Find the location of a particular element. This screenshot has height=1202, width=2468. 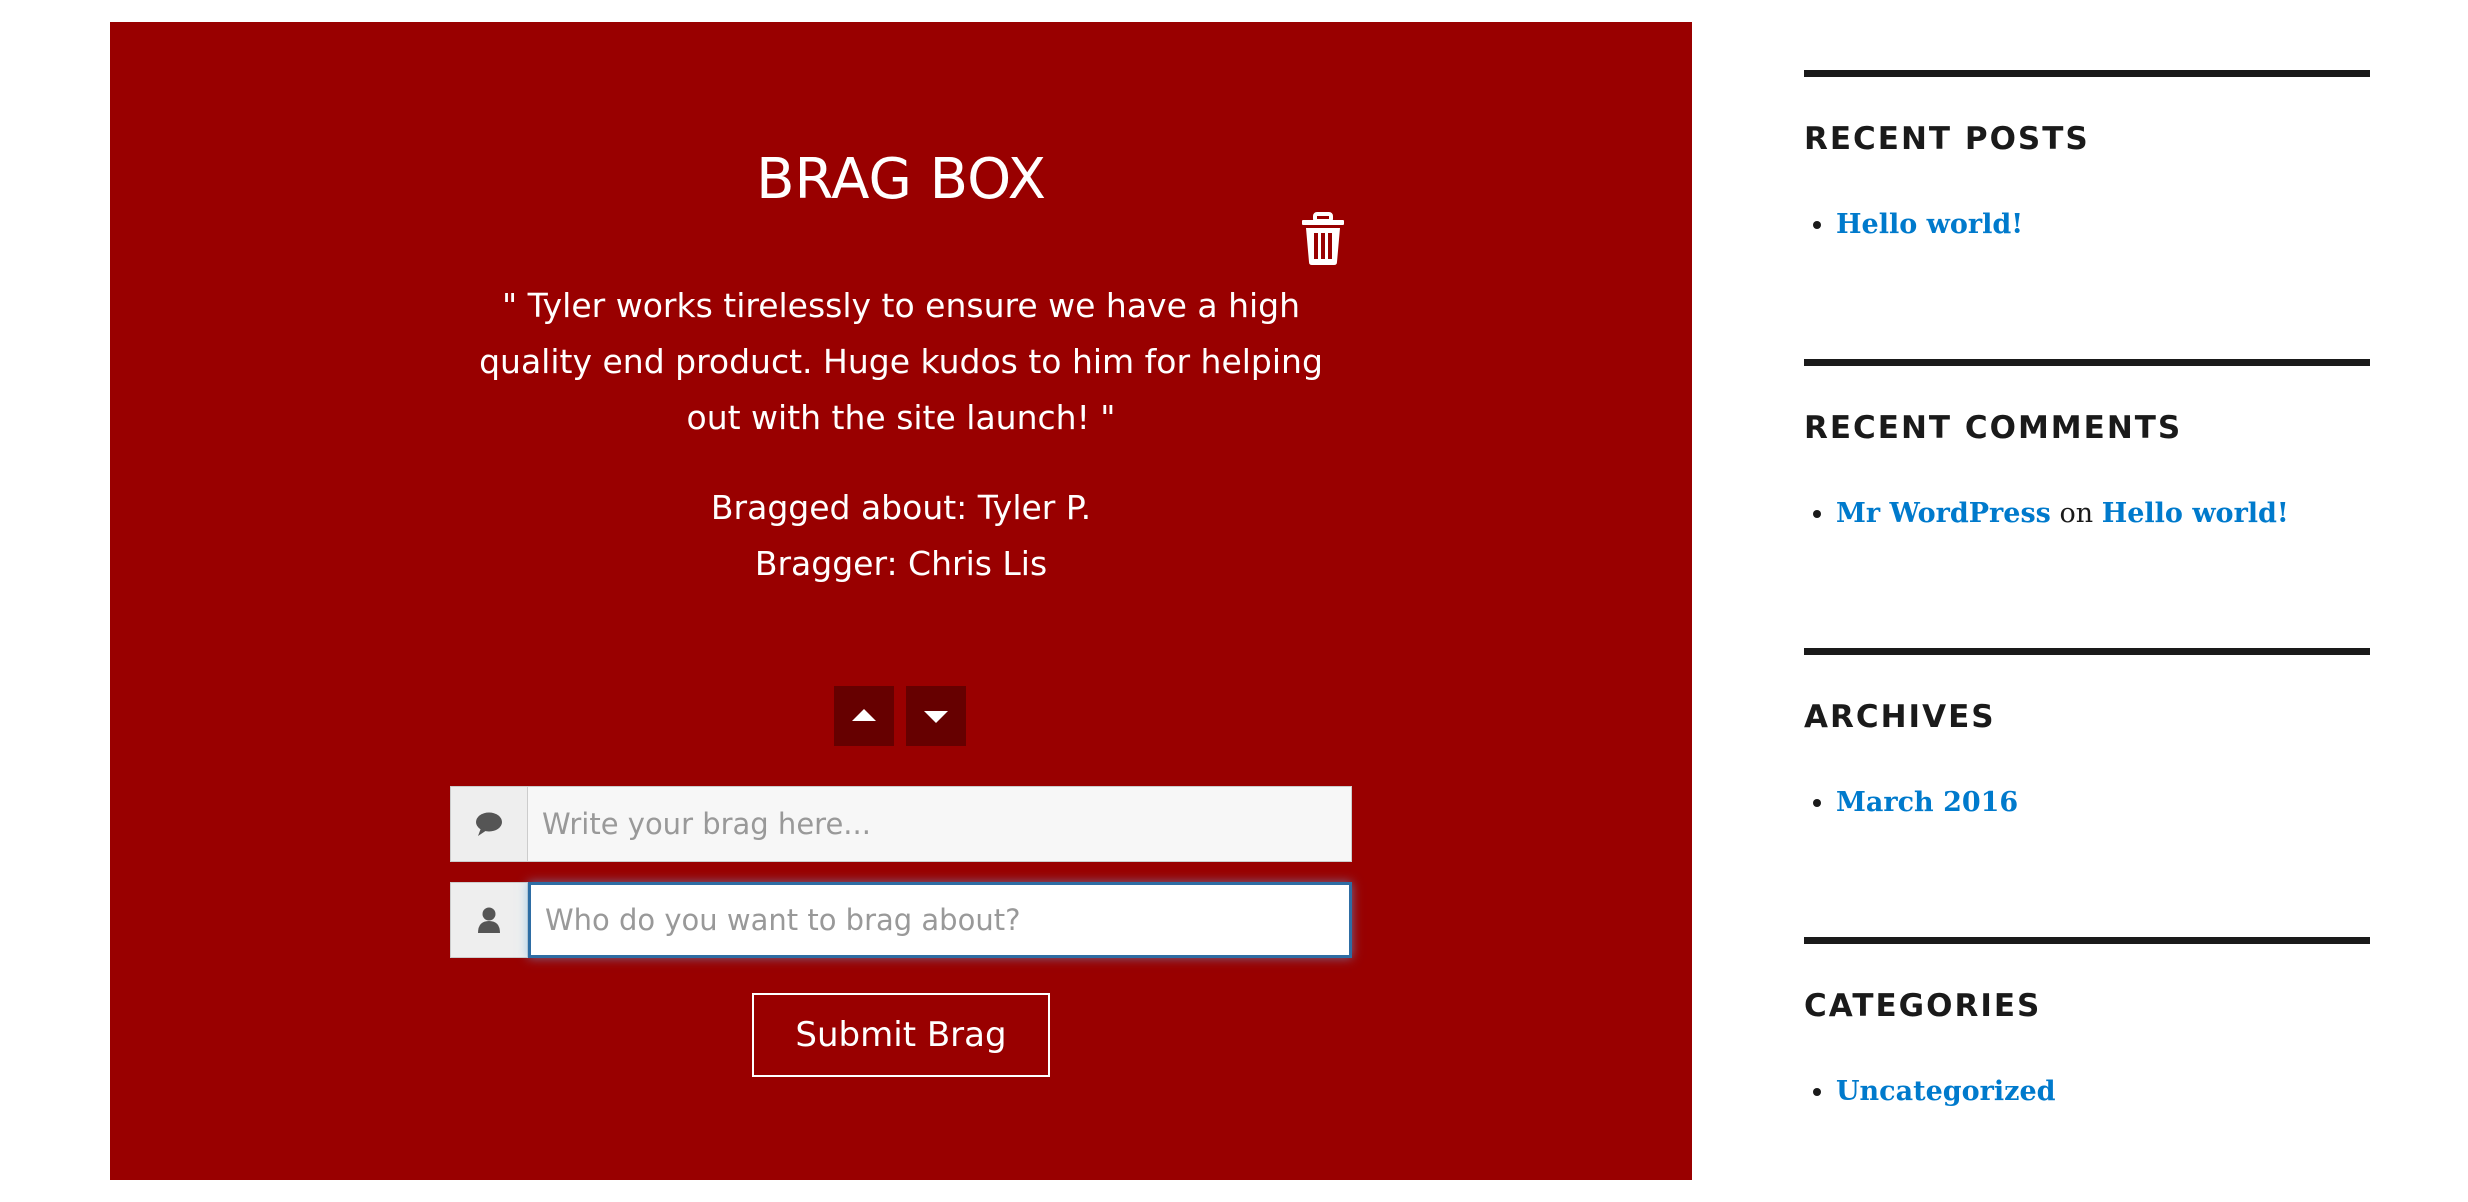

archive-link: March 2016 is located at coordinates (1927, 802).